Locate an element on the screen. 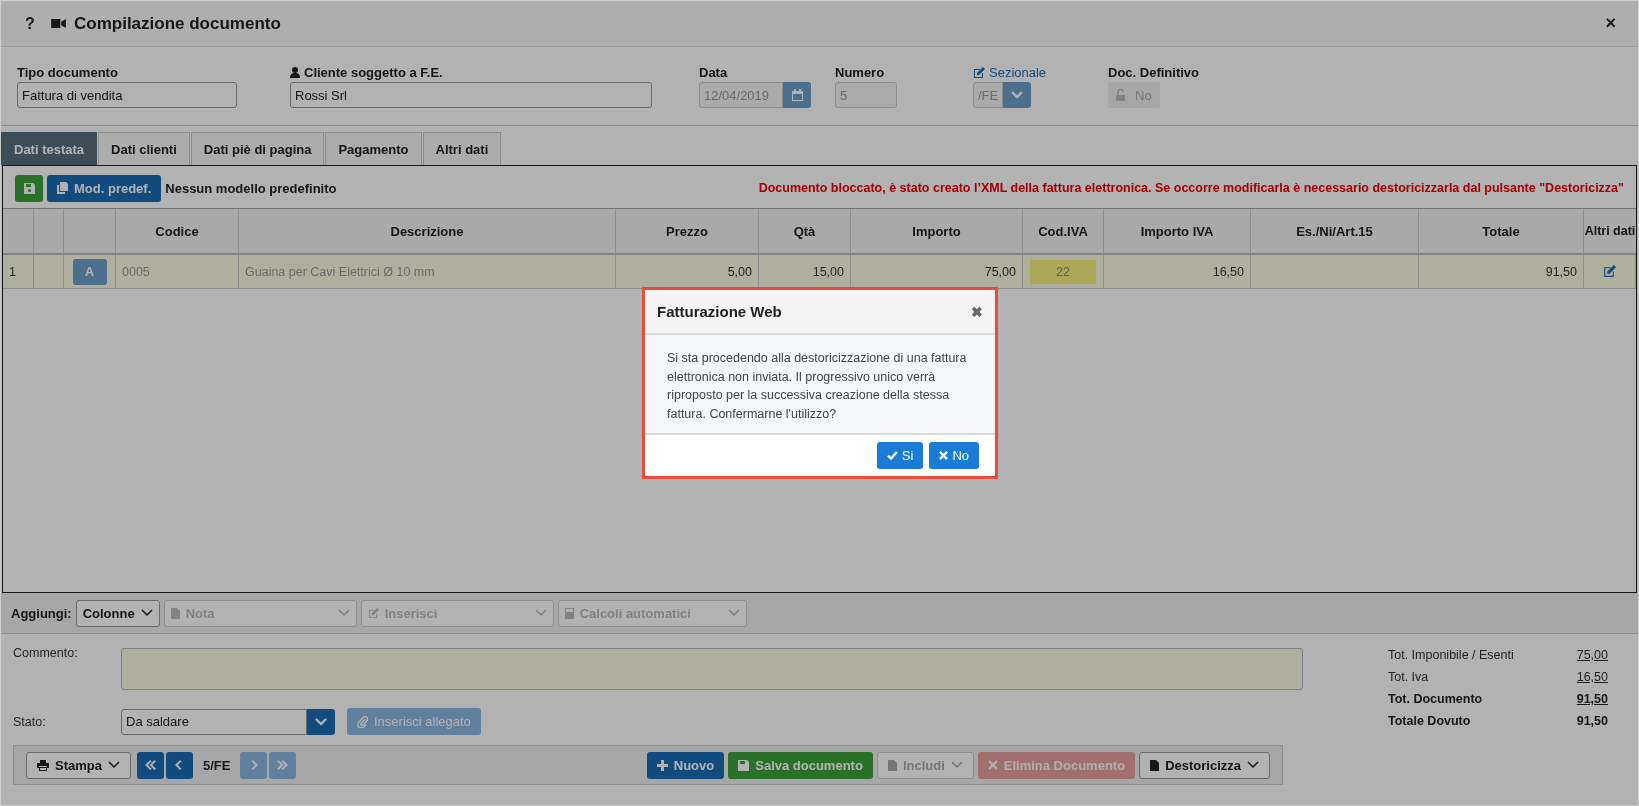 The height and width of the screenshot is (806, 1639). document-position: 5/FE is located at coordinates (216, 765).